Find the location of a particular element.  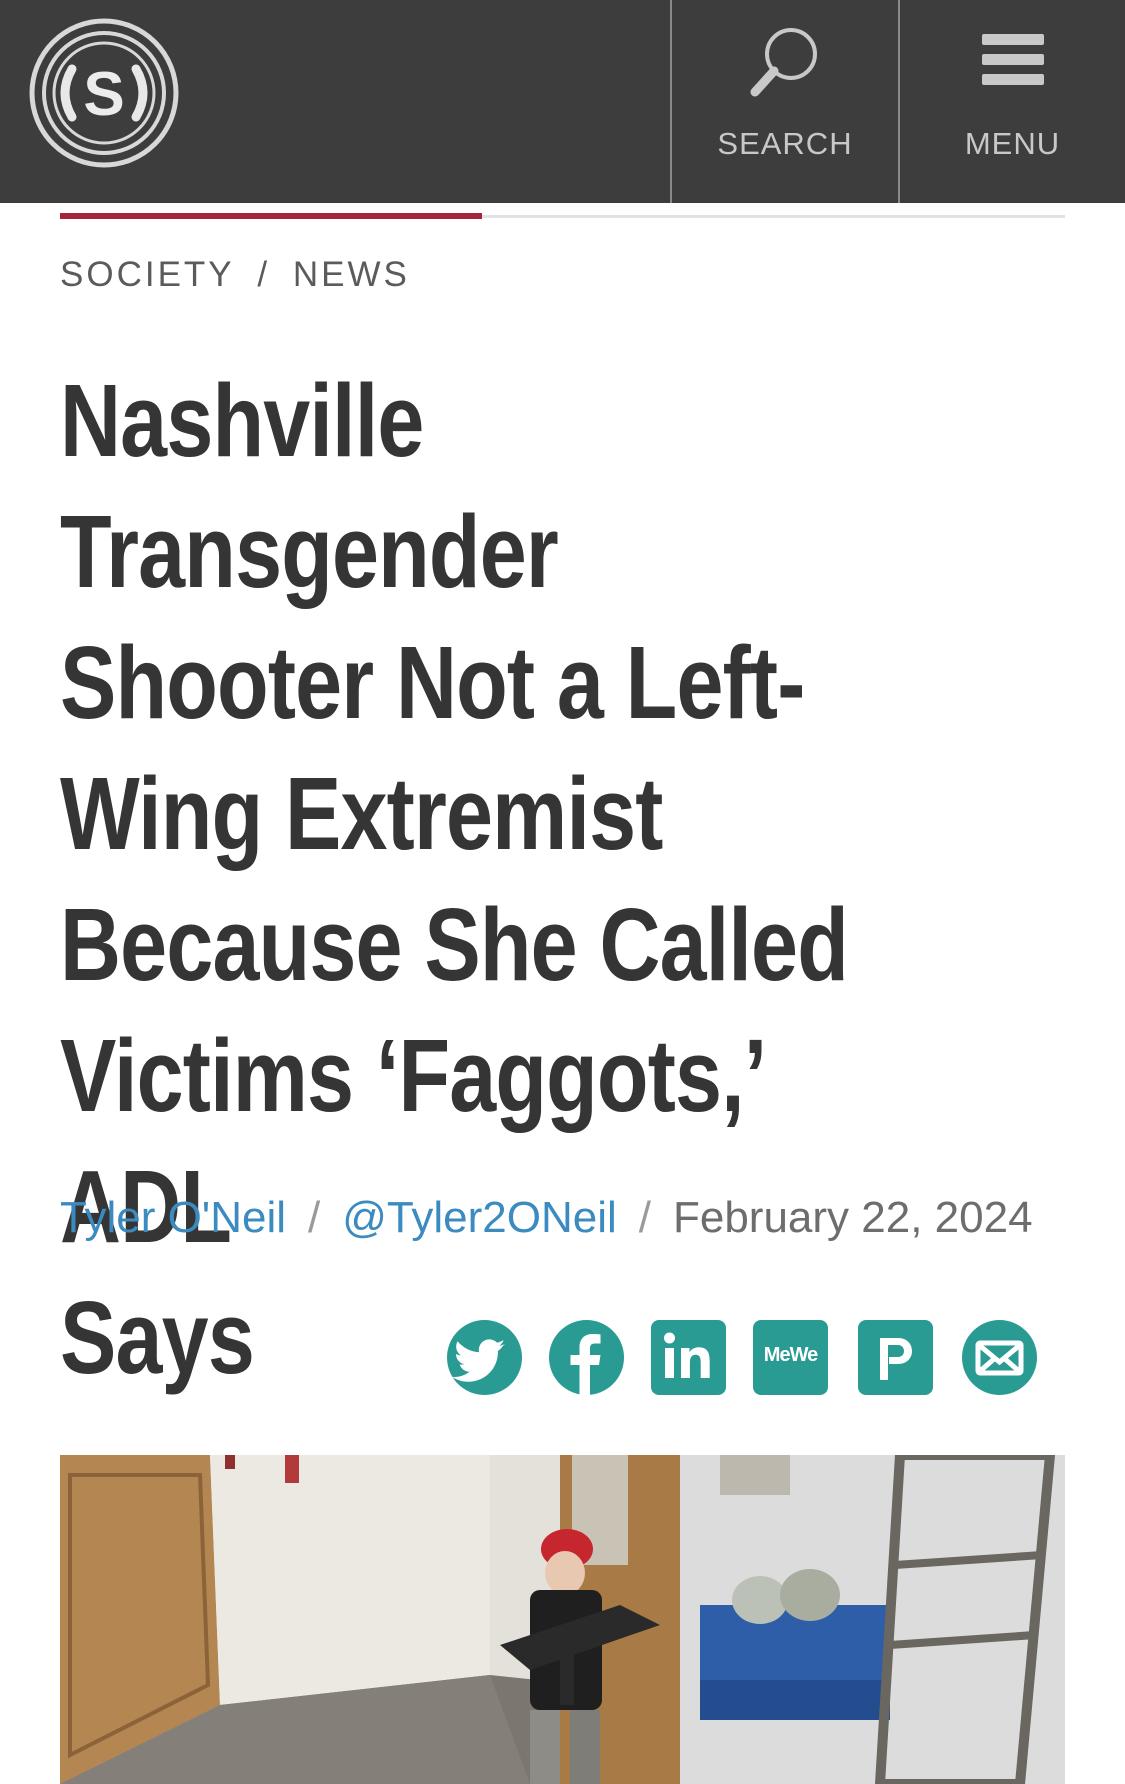

author-handle-link: @Tyler2ONeil is located at coordinates (479, 1217).